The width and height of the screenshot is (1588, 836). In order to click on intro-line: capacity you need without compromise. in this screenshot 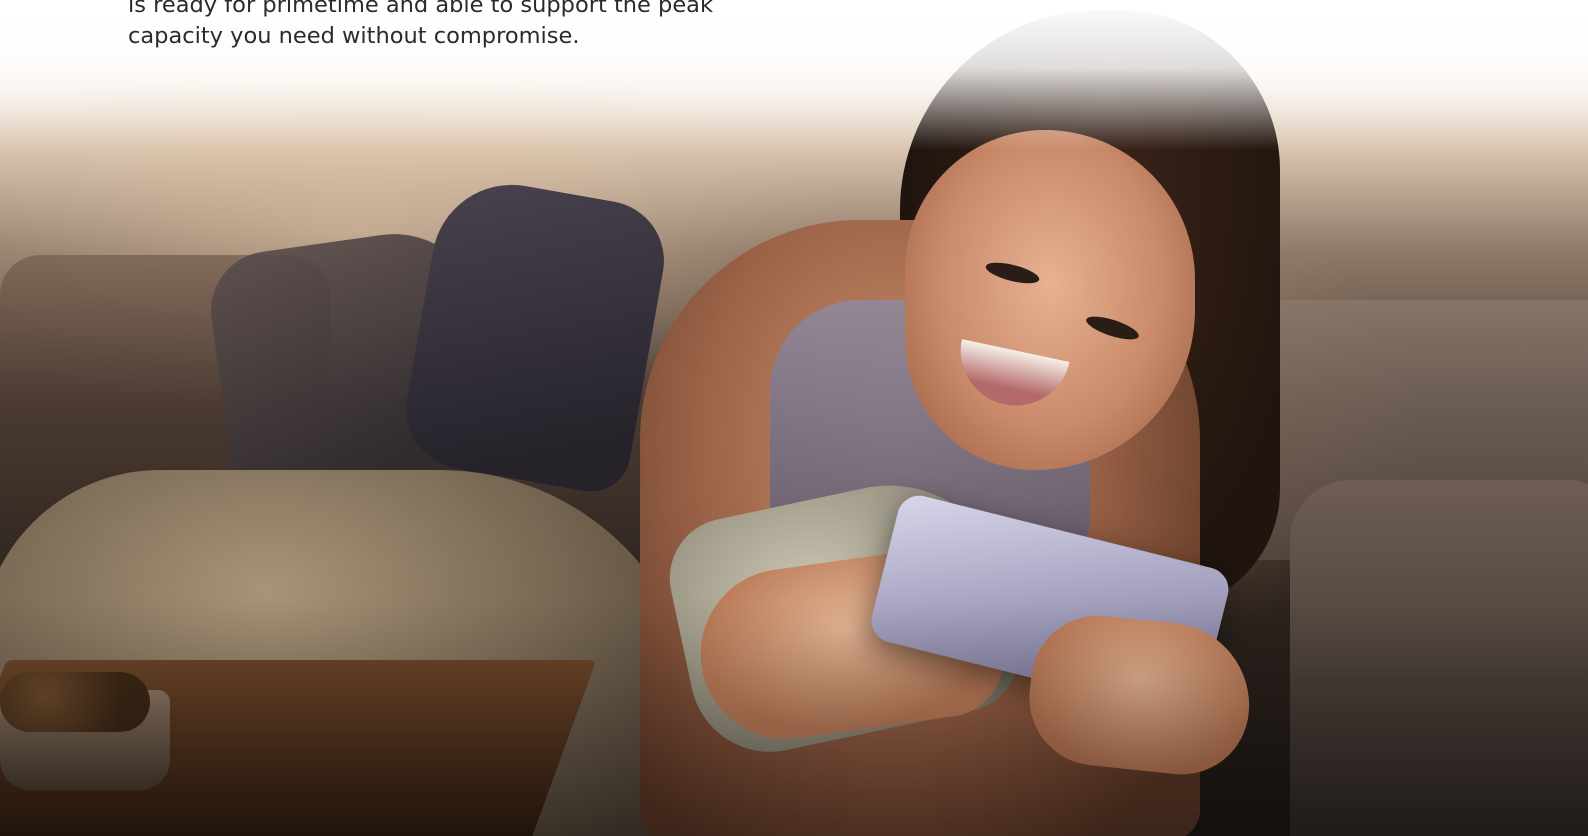, I will do `click(354, 36)`.